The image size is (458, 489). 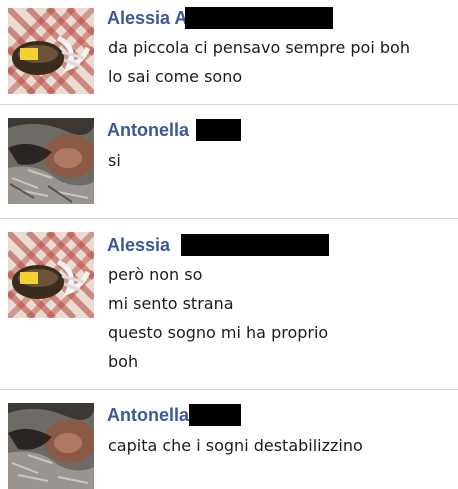 What do you see at coordinates (147, 18) in the screenshot?
I see `sender-name: Alessia A` at bounding box center [147, 18].